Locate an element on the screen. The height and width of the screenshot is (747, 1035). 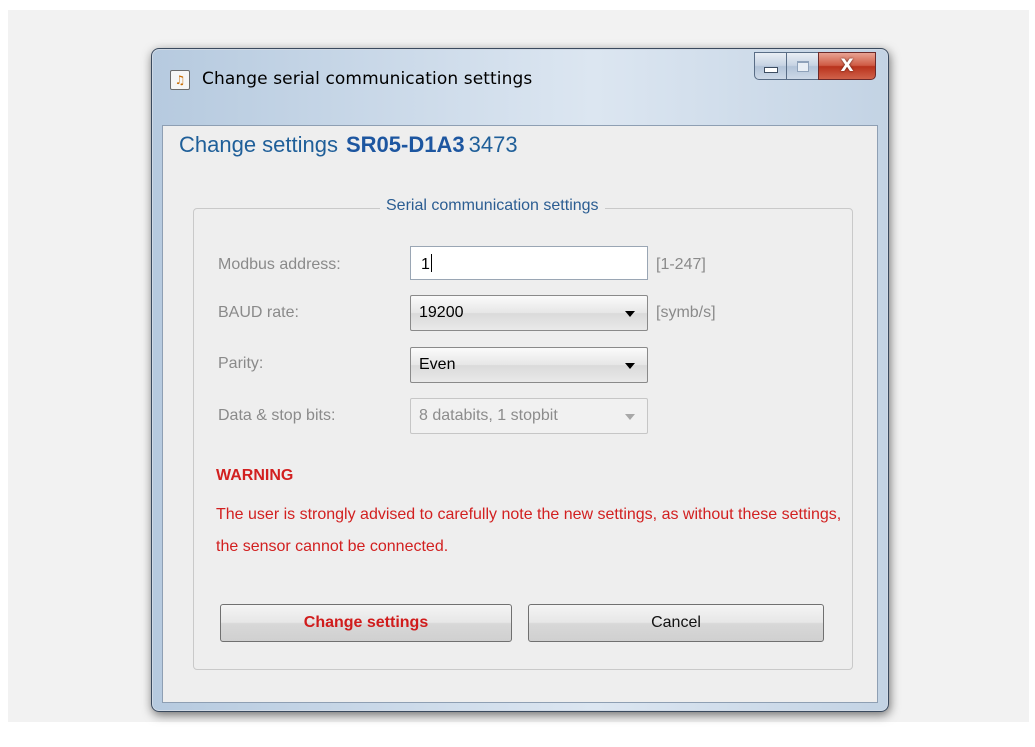
modbus-address-range: [1-247] is located at coordinates (681, 264).